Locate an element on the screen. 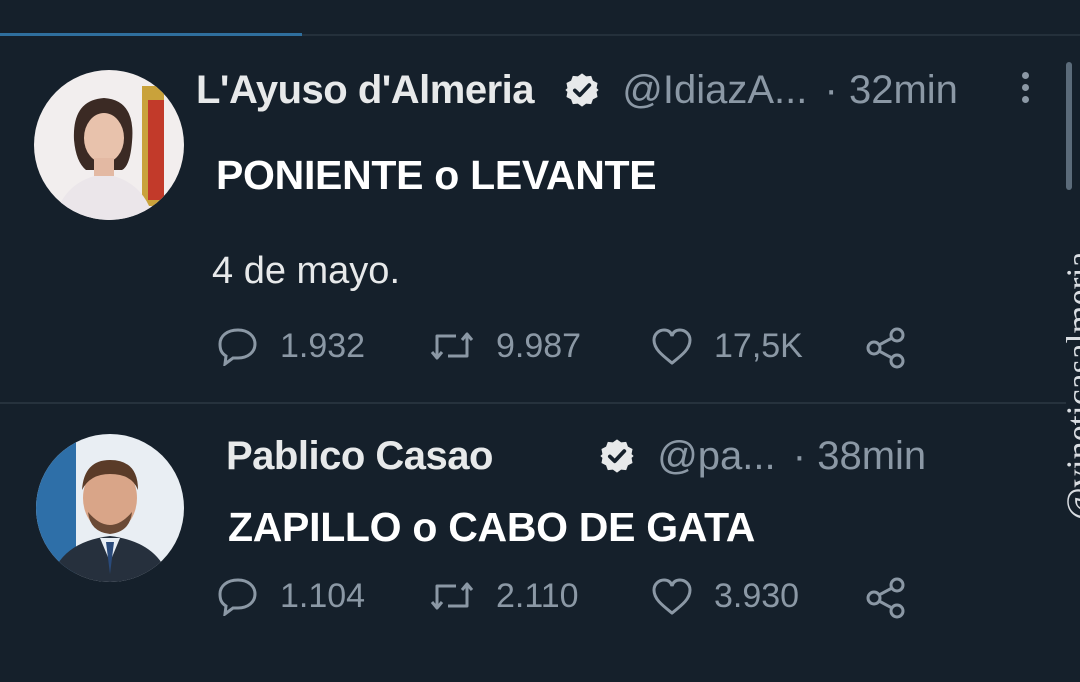 The image size is (1080, 682). display-name: Pablico Casao is located at coordinates (359, 456).